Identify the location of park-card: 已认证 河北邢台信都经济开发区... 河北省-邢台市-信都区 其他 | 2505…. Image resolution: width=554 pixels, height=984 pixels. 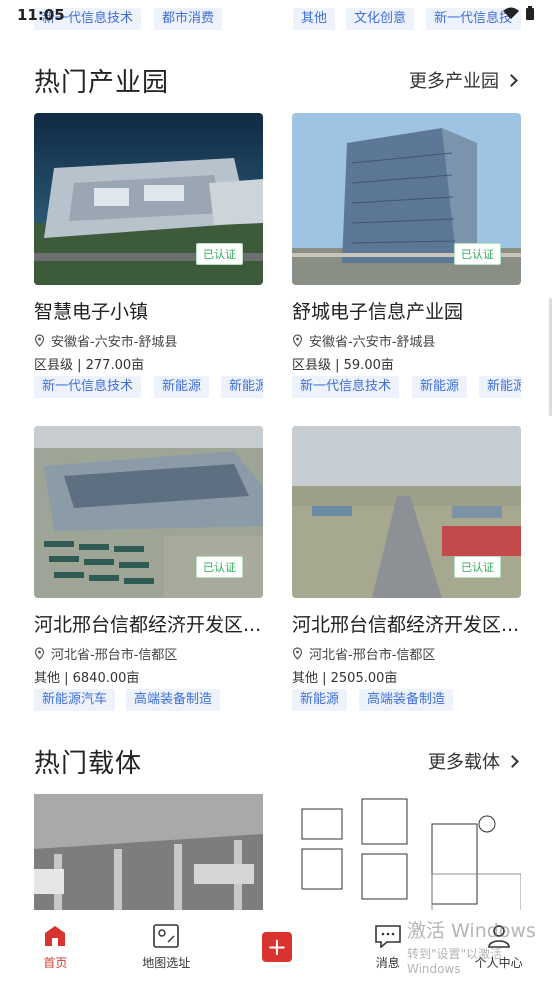
(406, 571).